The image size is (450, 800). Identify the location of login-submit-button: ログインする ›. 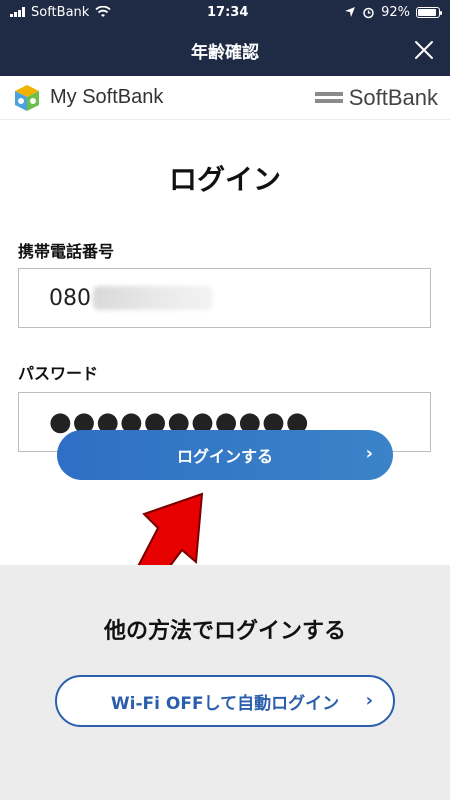
(225, 455).